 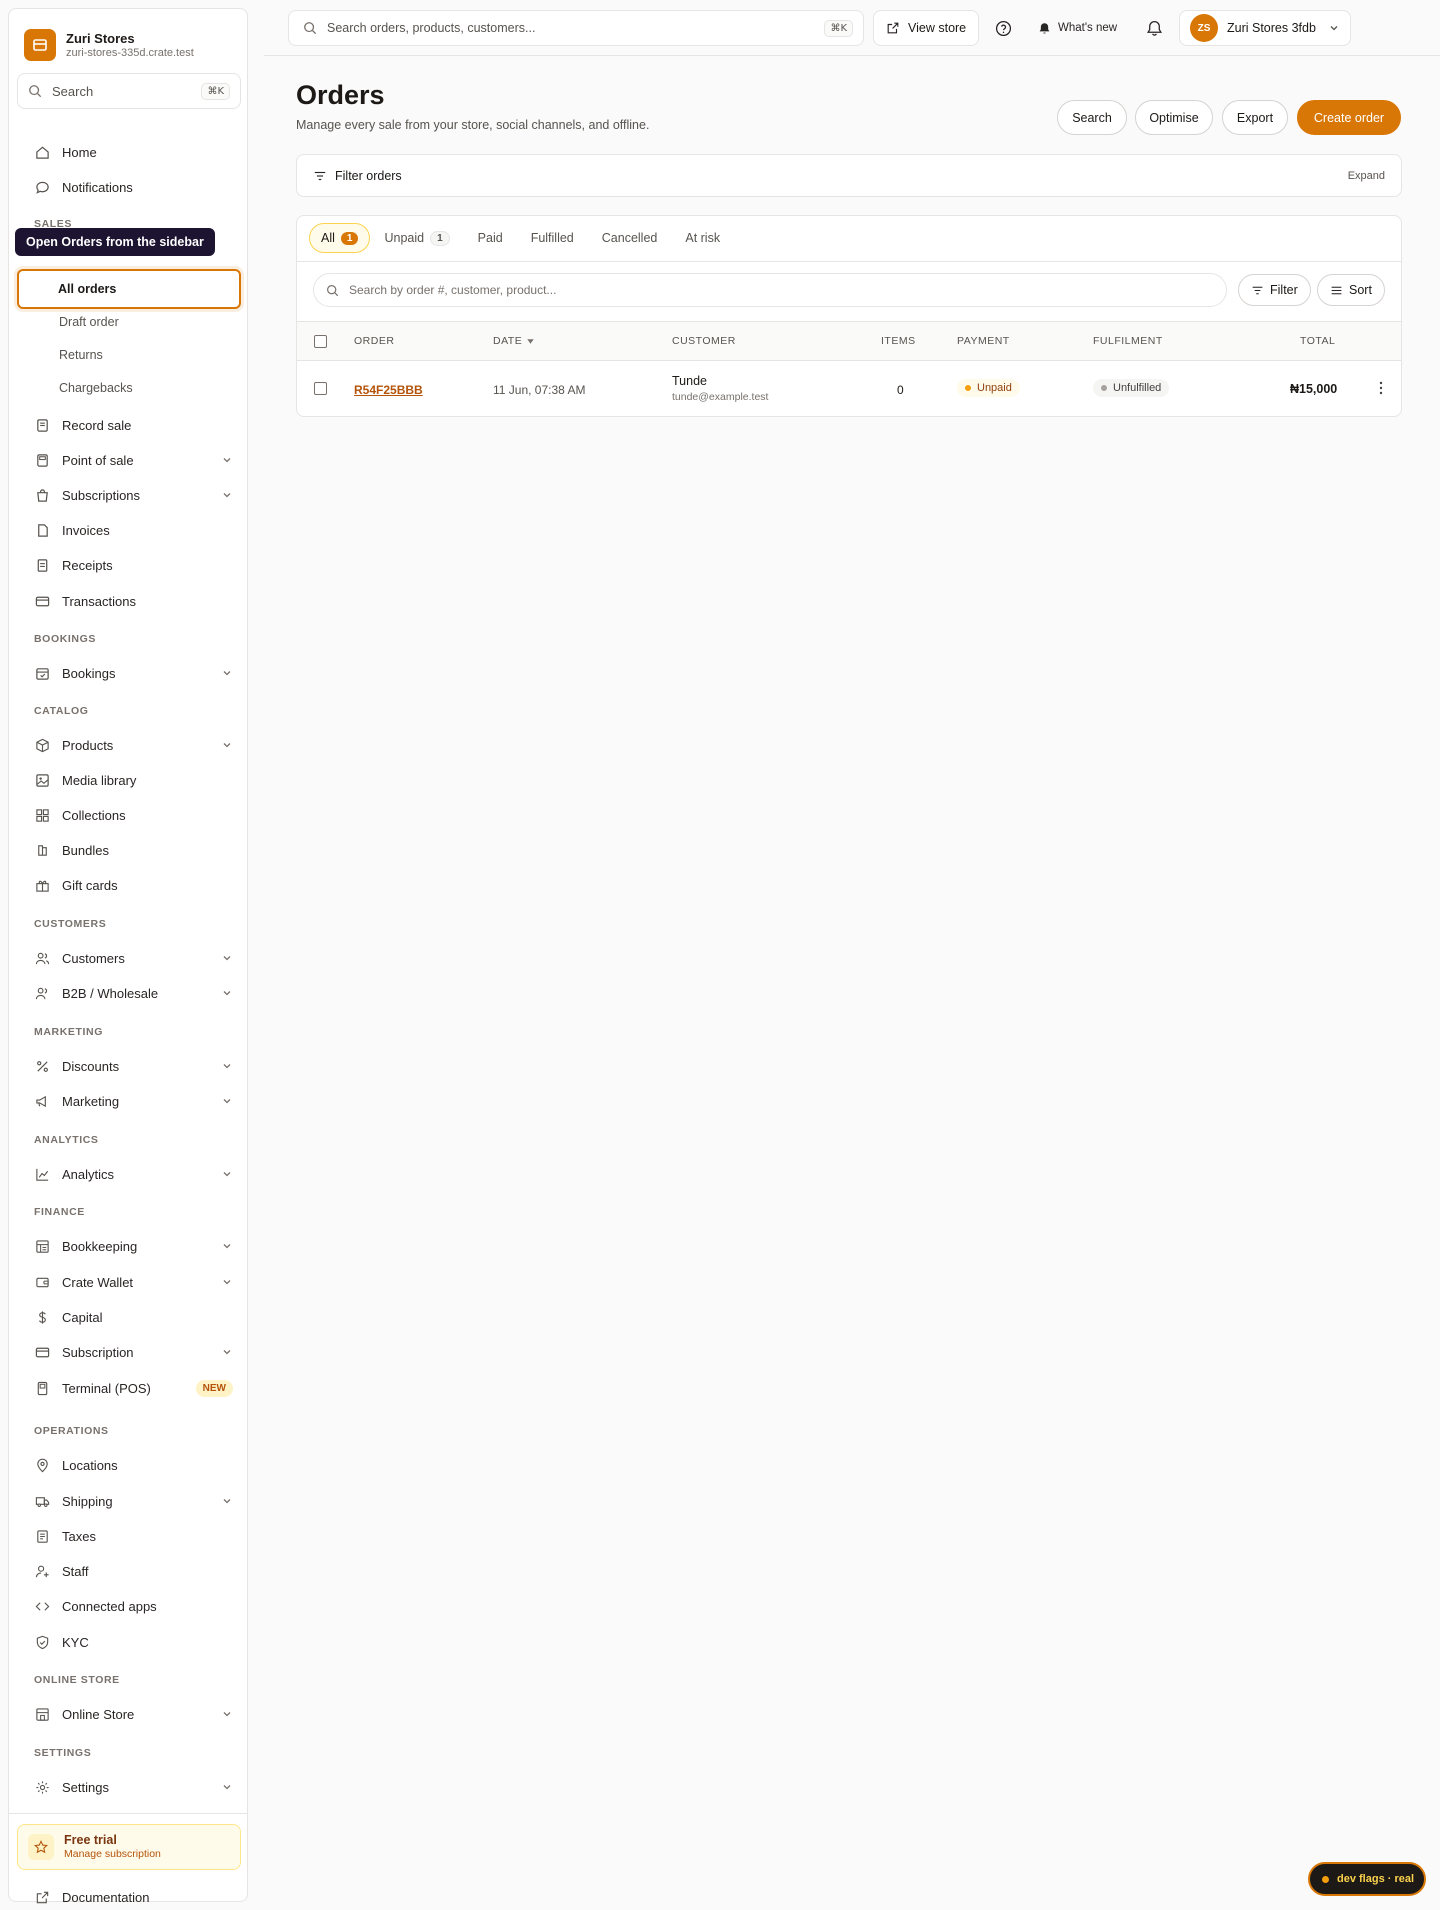 I want to click on sidebar-item-kyc: KYC, so click(x=129, y=1642).